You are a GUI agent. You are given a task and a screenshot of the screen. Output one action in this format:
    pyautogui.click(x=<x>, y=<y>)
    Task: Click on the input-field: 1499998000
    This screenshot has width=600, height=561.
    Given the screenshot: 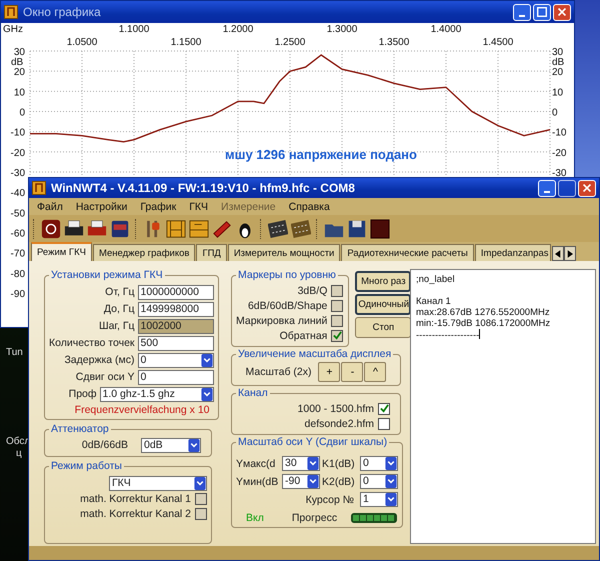 What is the action you would take?
    pyautogui.click(x=176, y=309)
    